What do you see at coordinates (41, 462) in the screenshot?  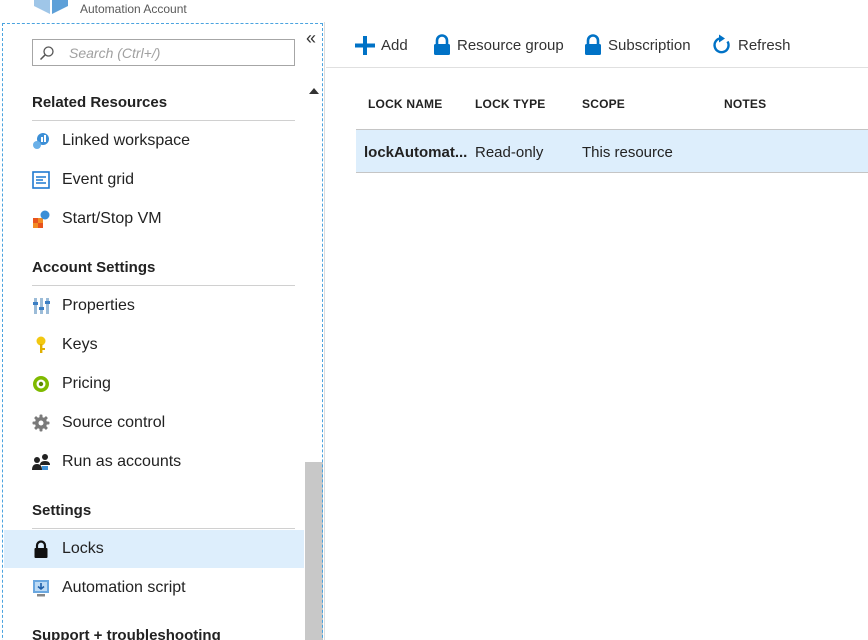 I see `run-as-accounts-icon` at bounding box center [41, 462].